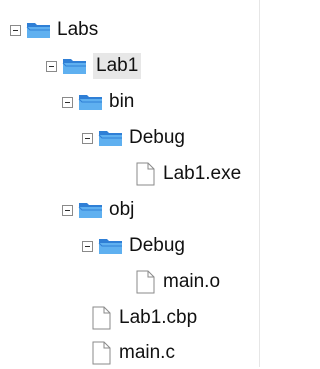 The width and height of the screenshot is (320, 369). I want to click on tree-node-obj-debug: Debug, so click(133, 246).